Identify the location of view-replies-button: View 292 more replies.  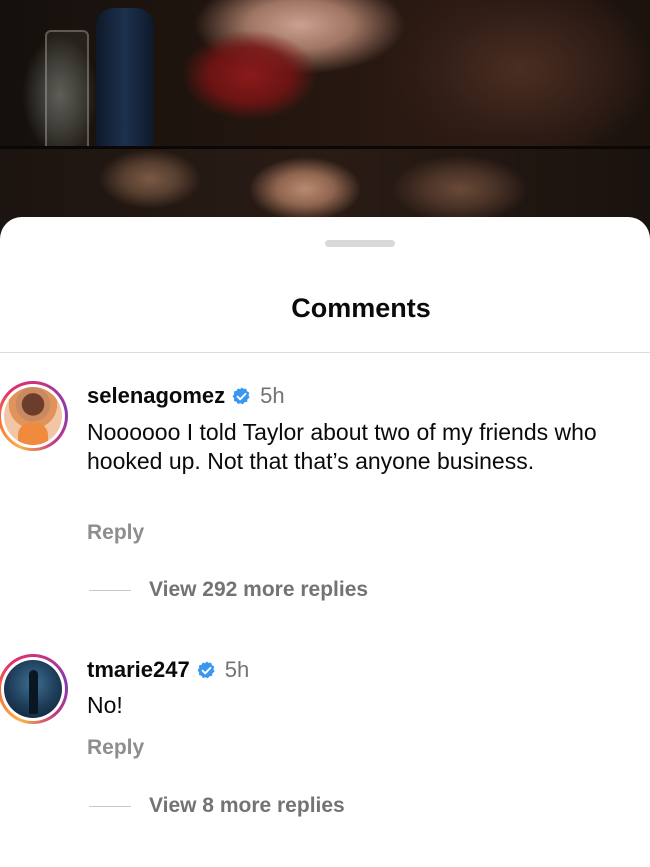
(228, 590).